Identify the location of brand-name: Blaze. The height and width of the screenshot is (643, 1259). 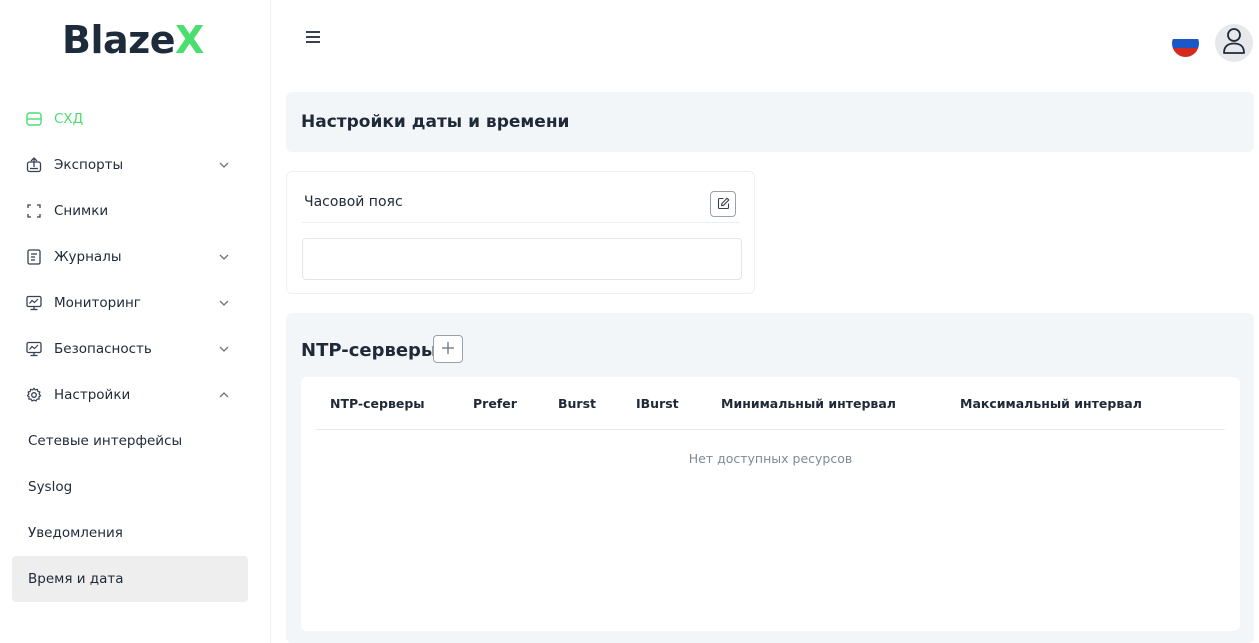
(119, 40).